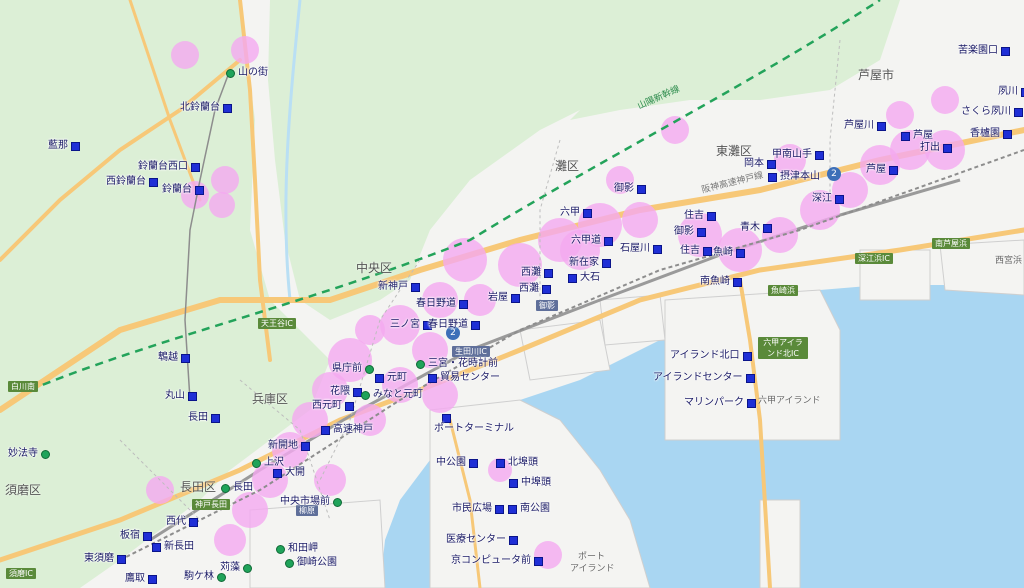  What do you see at coordinates (641, 249) in the screenshot?
I see `station-ishiyagawa: 石屋川` at bounding box center [641, 249].